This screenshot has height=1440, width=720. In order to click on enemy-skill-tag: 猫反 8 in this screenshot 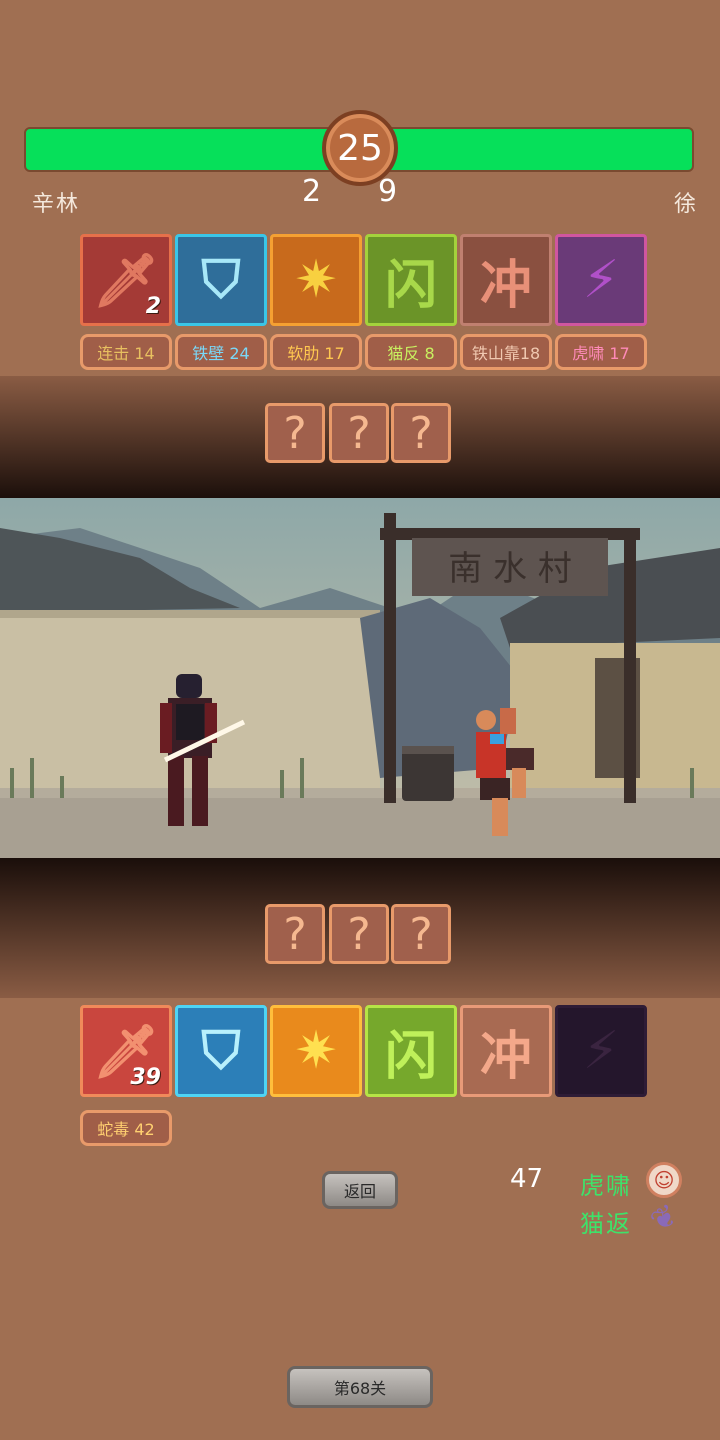, I will do `click(411, 352)`.